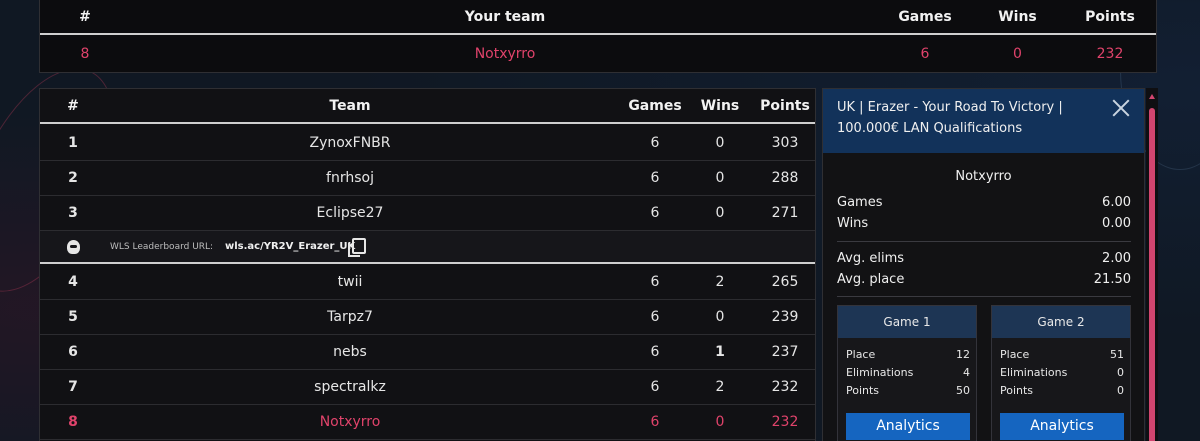 Image resolution: width=1200 pixels, height=441 pixels. What do you see at coordinates (785, 317) in the screenshot?
I see `points-cell: 239` at bounding box center [785, 317].